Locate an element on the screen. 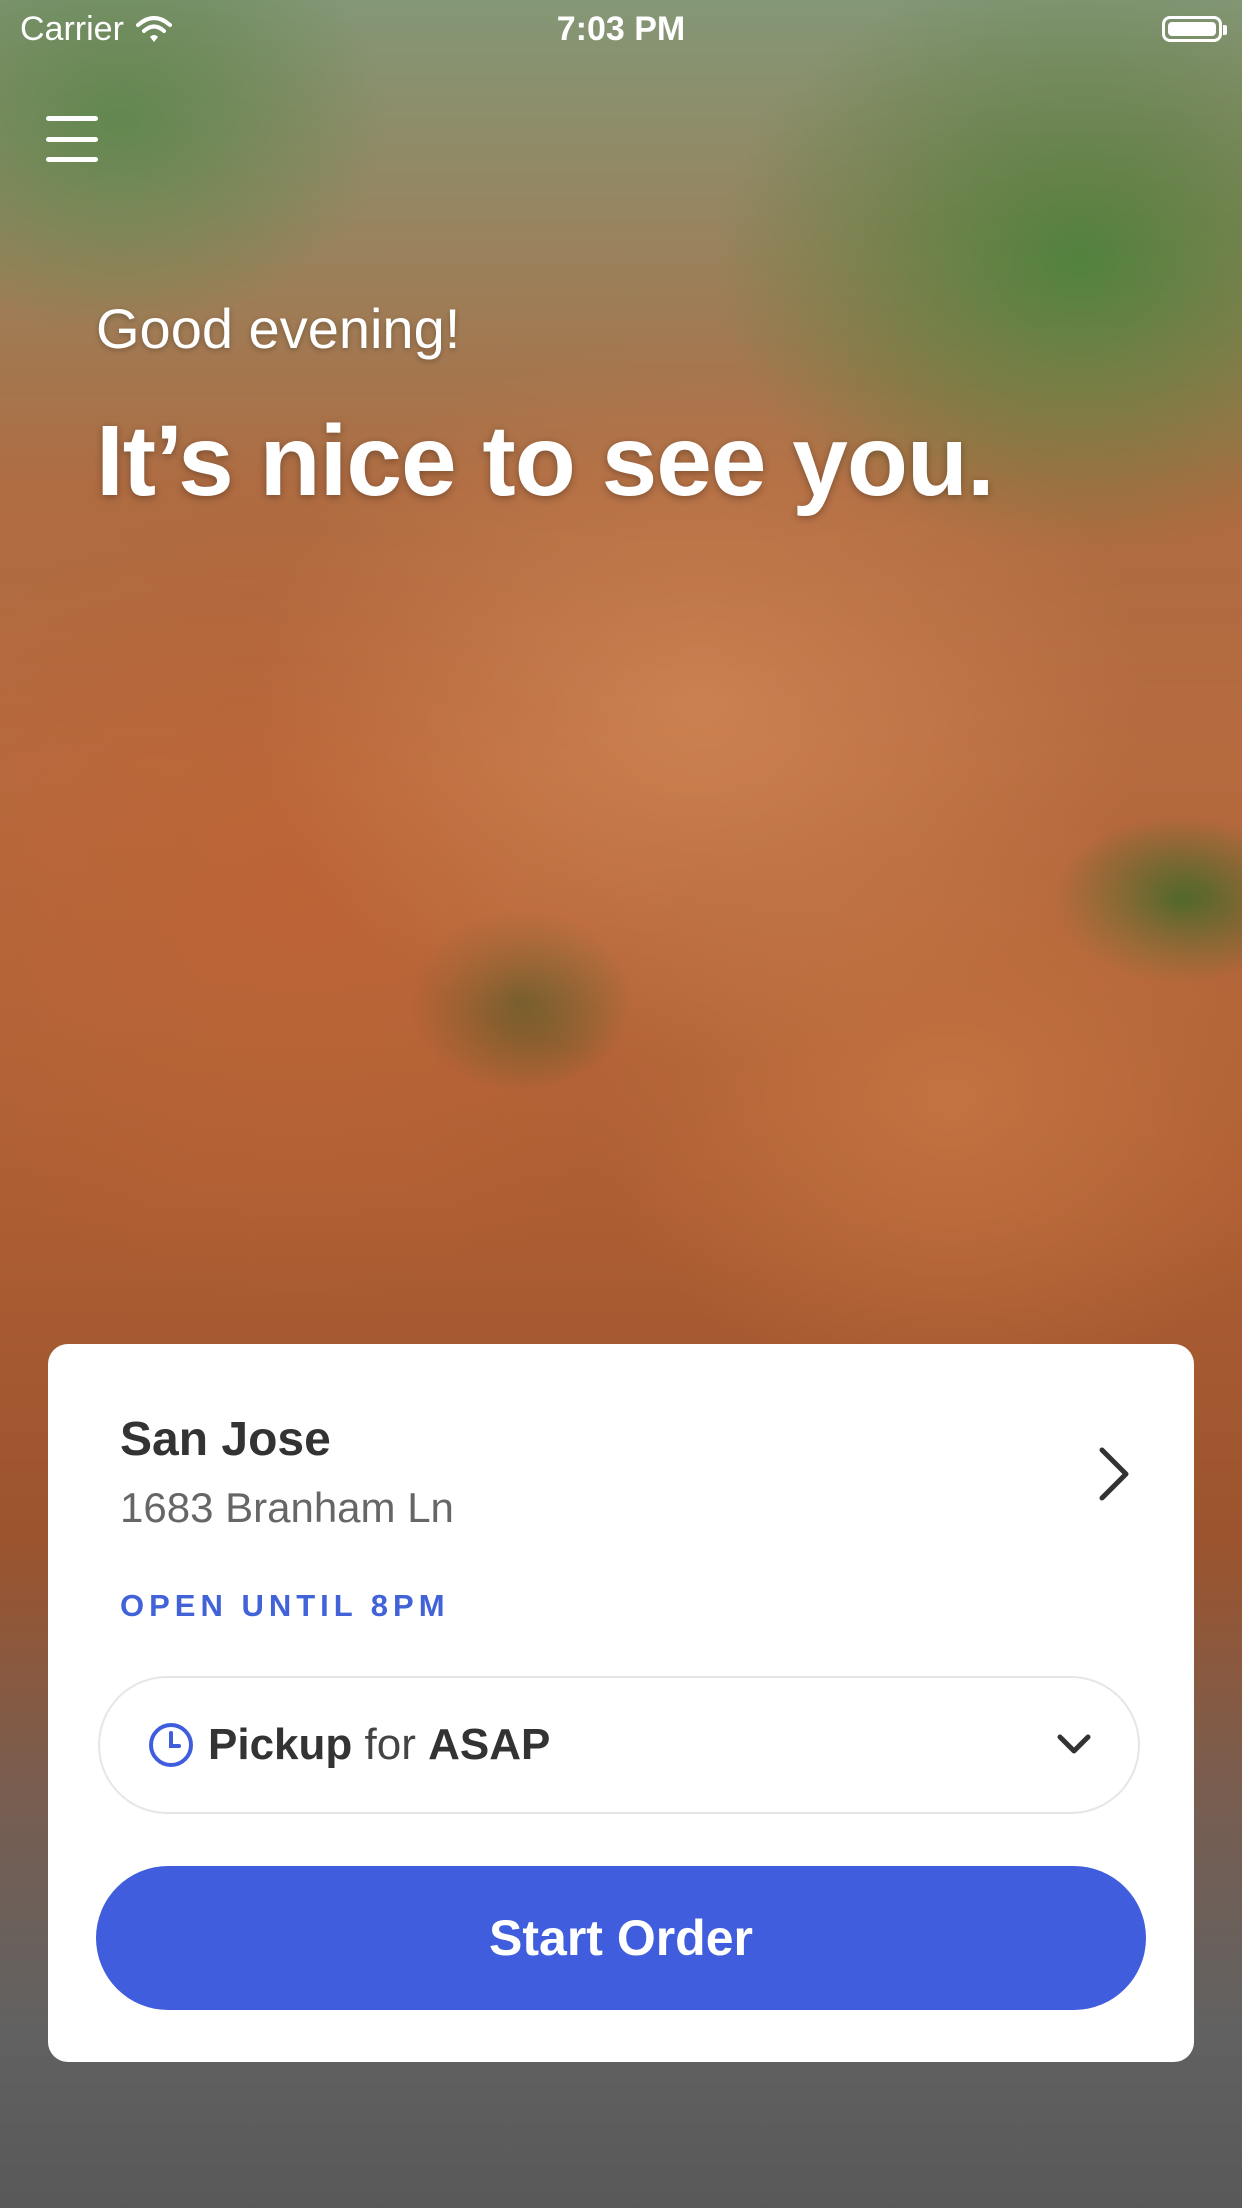 This screenshot has height=2208, width=1242. order-time-value: ASAP is located at coordinates (489, 1744).